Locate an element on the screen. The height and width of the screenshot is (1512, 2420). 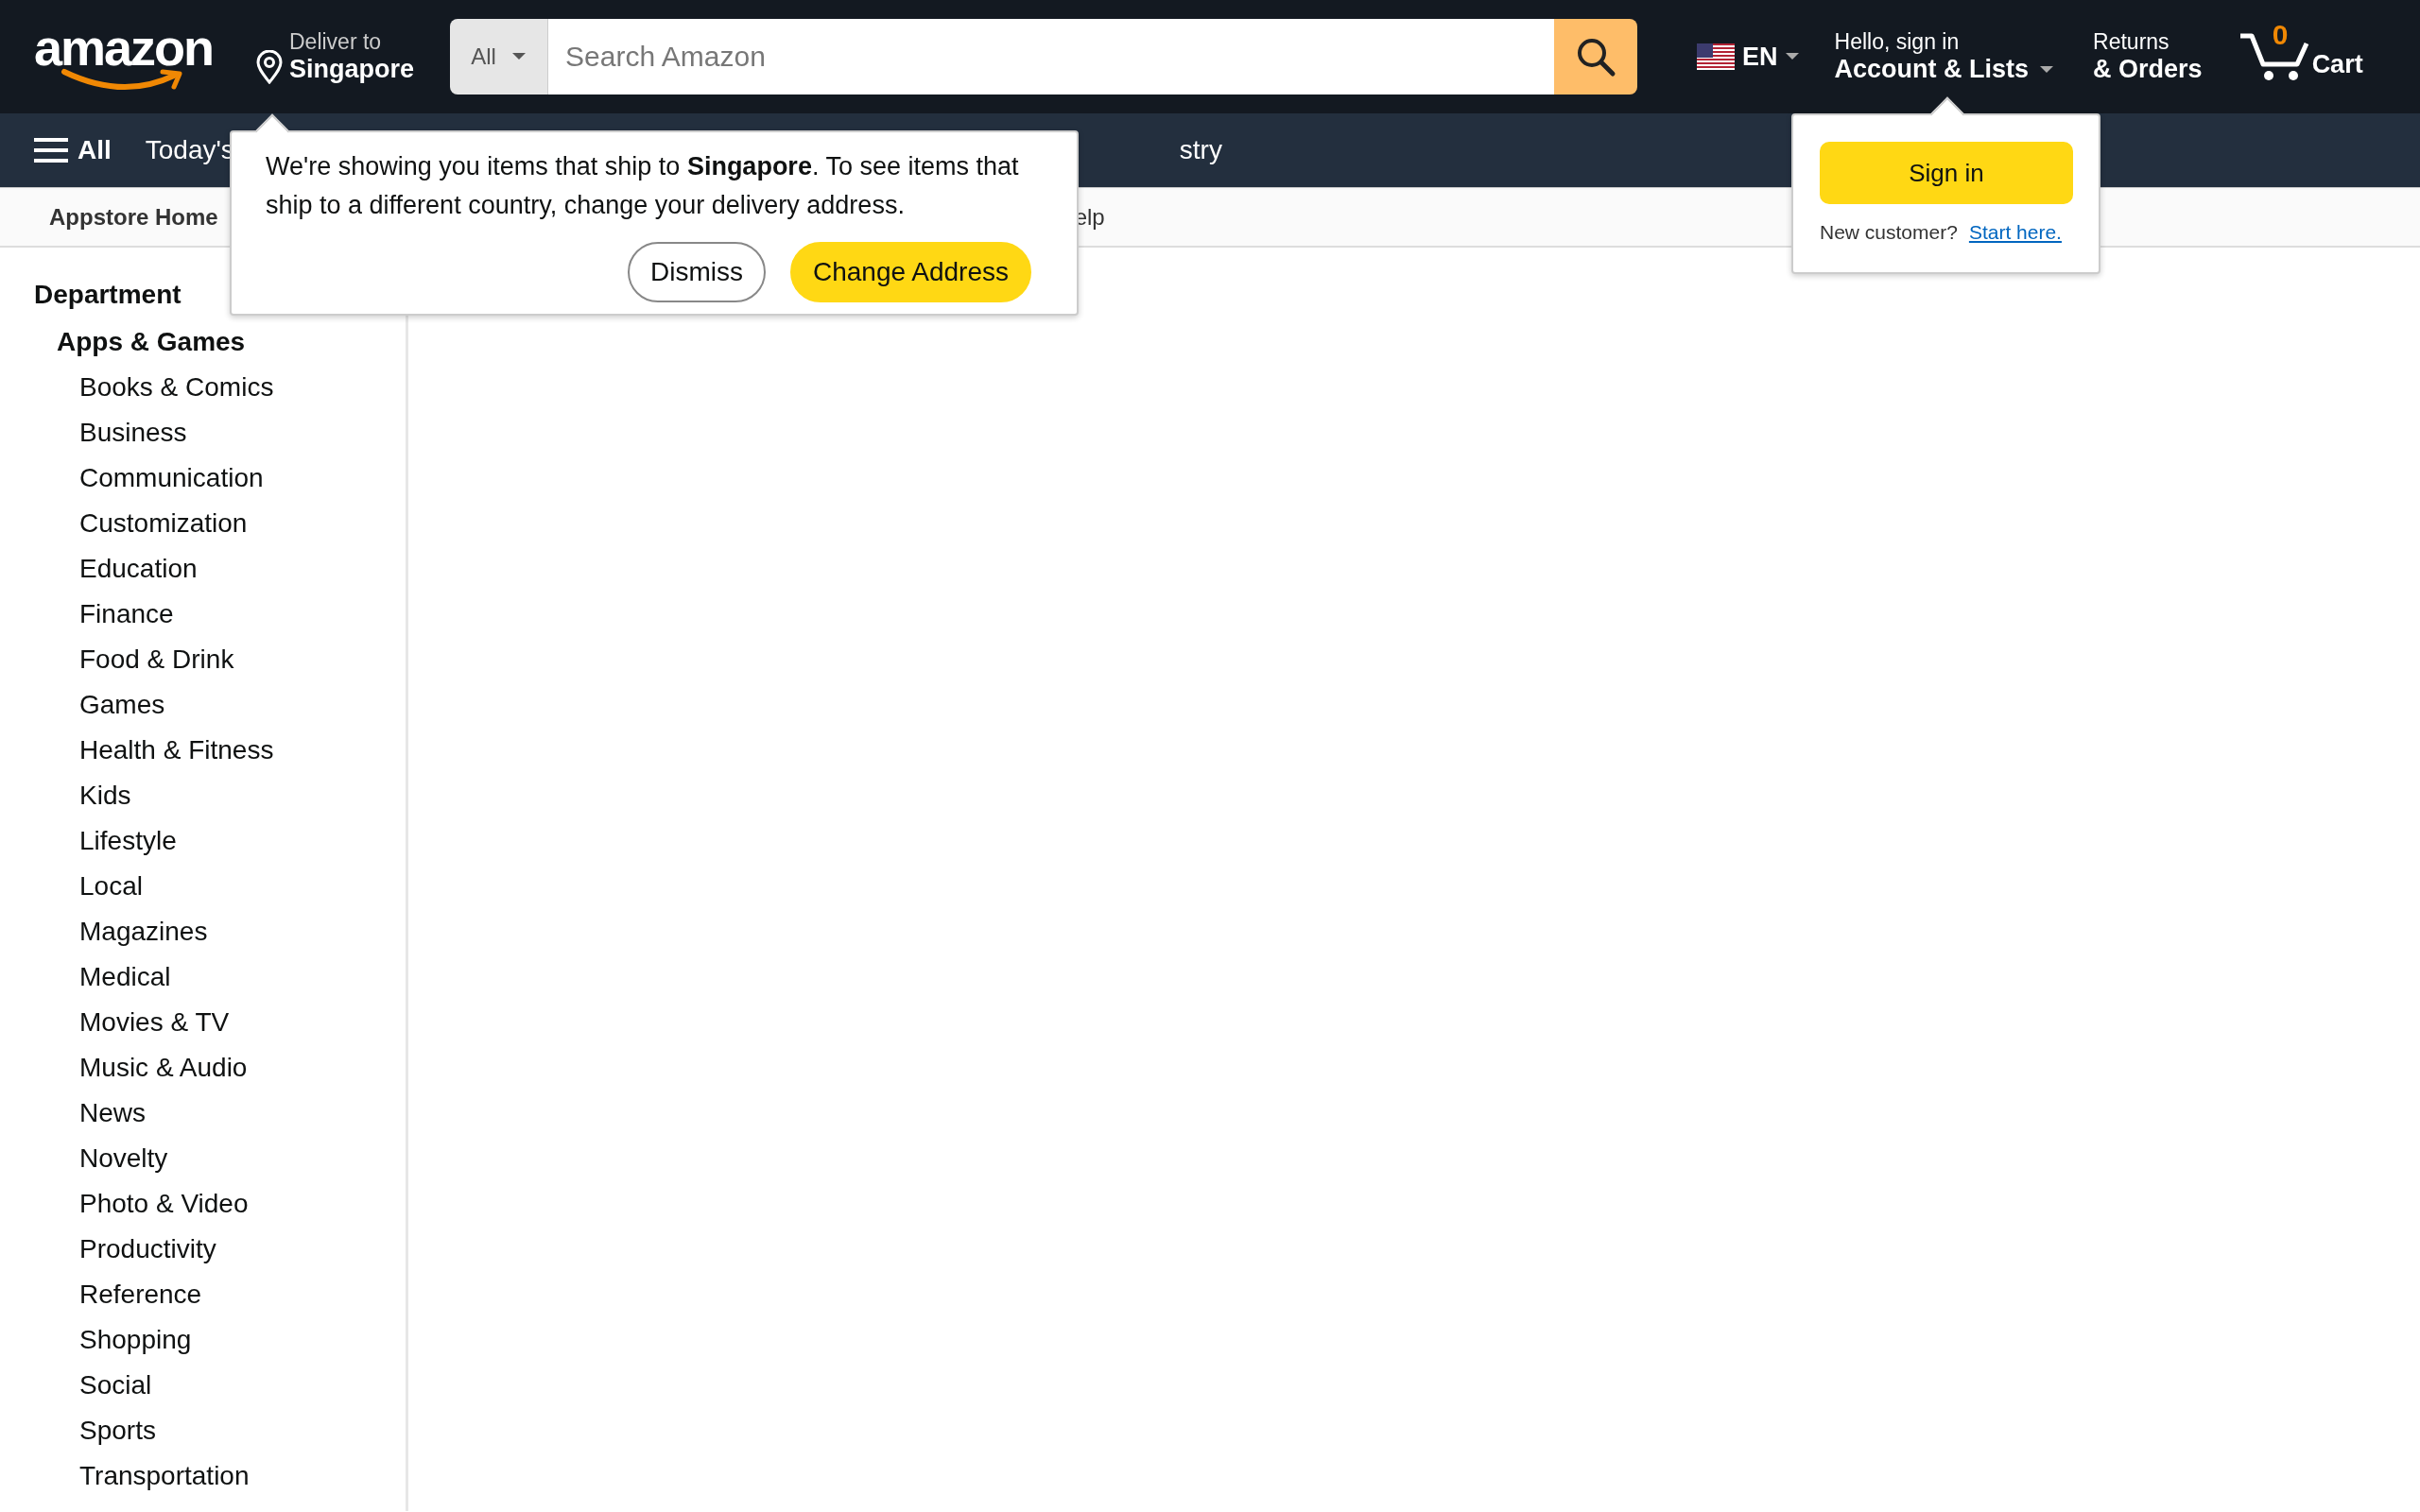
subcategory-link: Medical is located at coordinates (242, 984).